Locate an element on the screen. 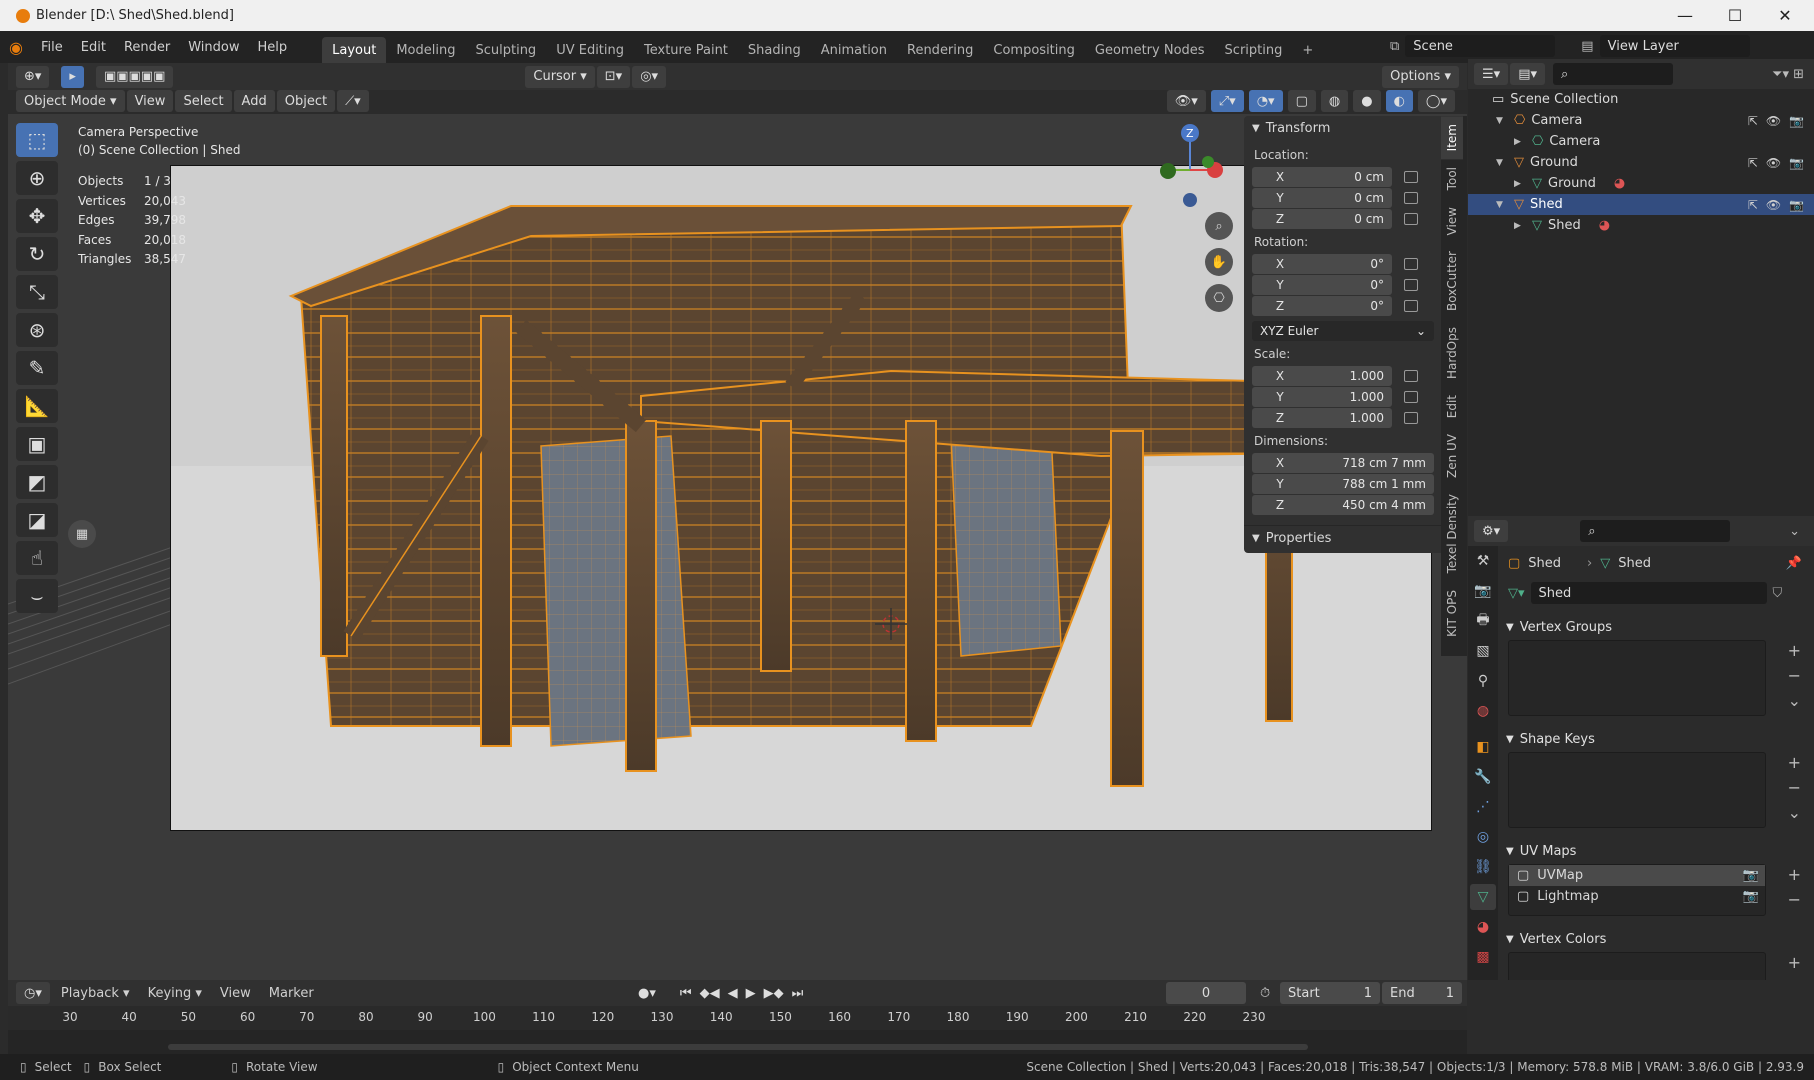 The width and height of the screenshot is (1814, 1080). vertex-groups-list: + − ⌄ is located at coordinates (1654, 678).